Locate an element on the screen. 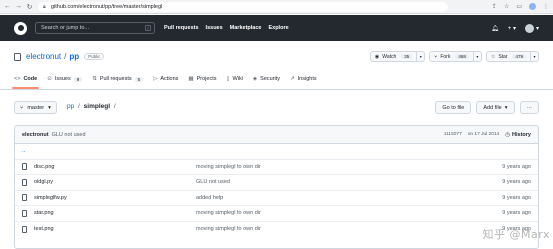  back-icon: ← is located at coordinates (7, 7).